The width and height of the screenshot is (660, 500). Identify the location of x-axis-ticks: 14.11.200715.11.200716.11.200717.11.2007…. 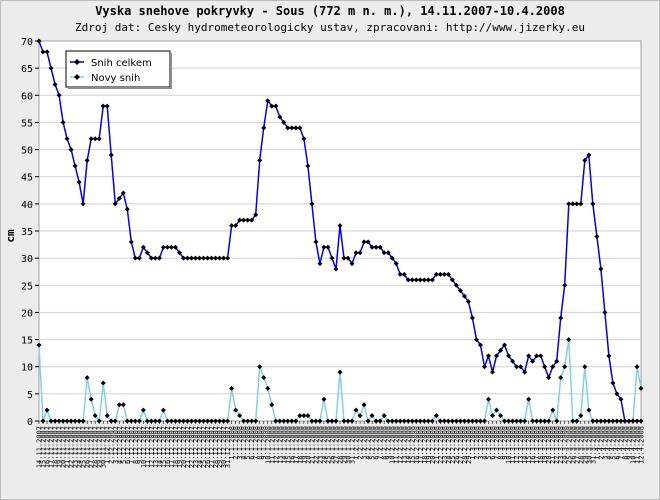
(341, 444).